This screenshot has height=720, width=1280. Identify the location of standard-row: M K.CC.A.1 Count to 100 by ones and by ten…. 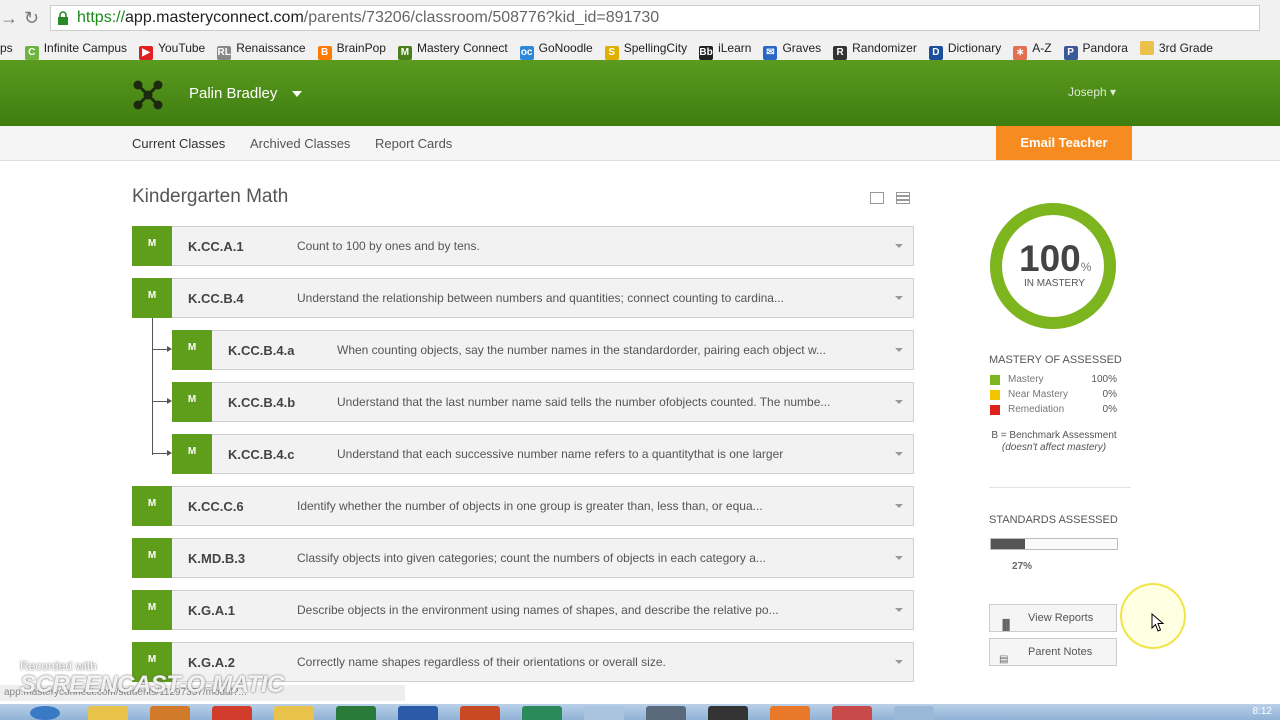
(523, 246).